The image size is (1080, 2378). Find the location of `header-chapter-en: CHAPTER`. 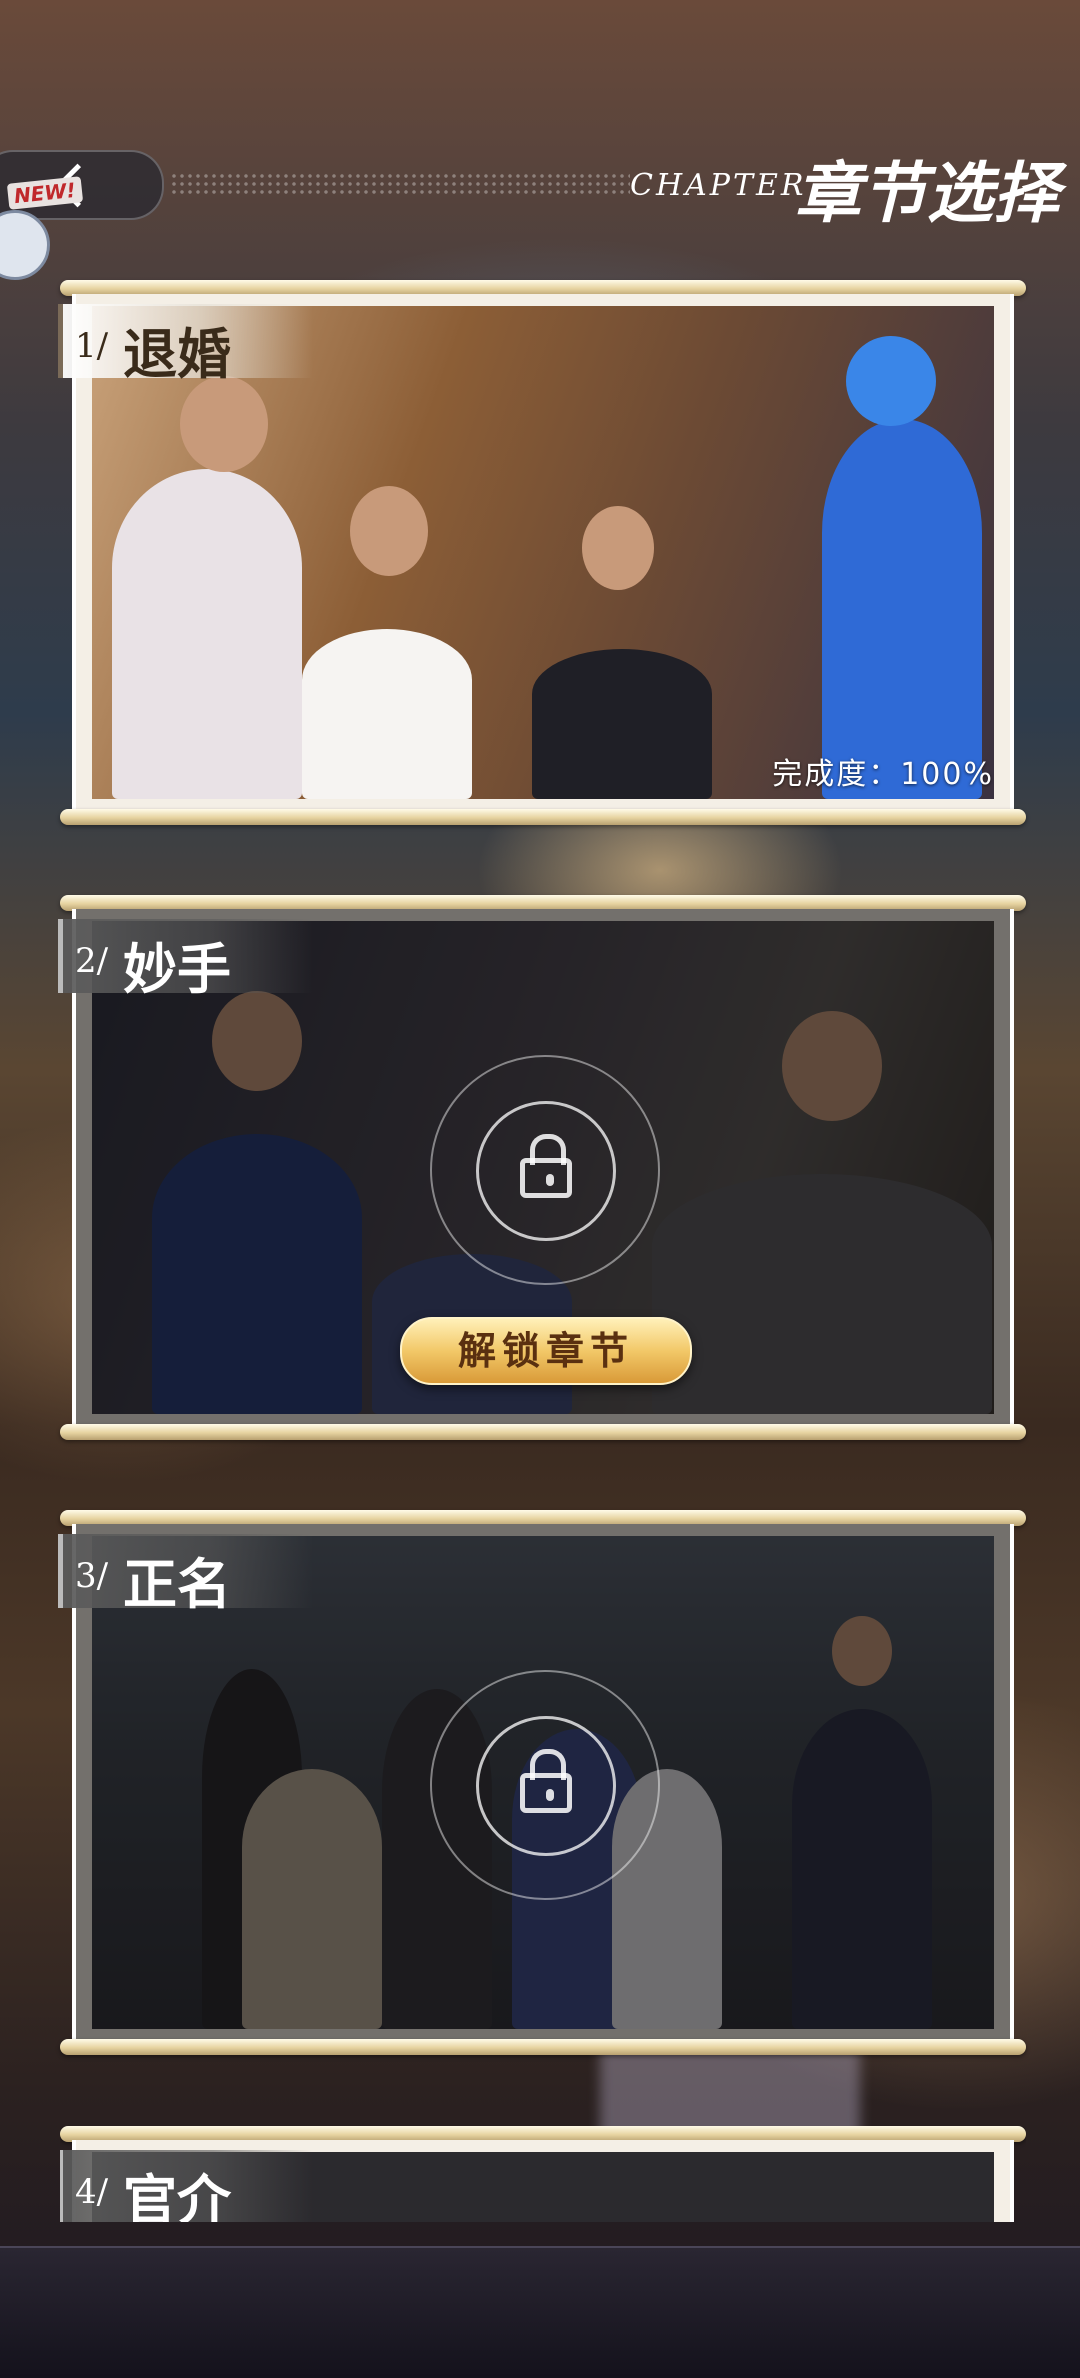

header-chapter-en: CHAPTER is located at coordinates (718, 185).